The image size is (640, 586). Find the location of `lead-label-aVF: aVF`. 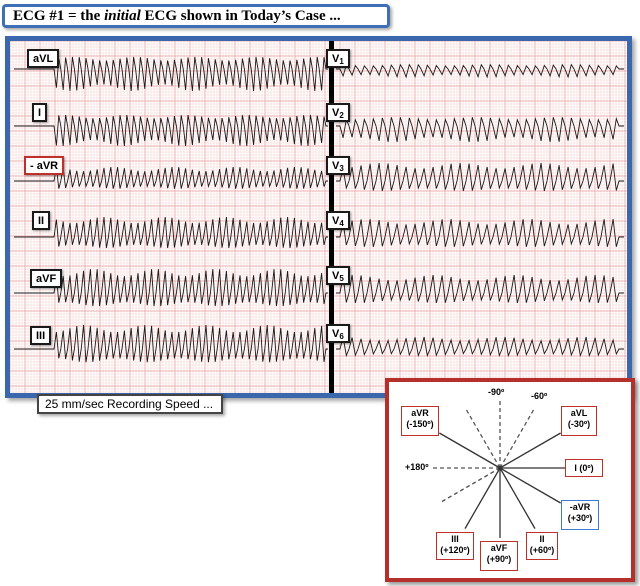

lead-label-aVF: aVF is located at coordinates (46, 278).